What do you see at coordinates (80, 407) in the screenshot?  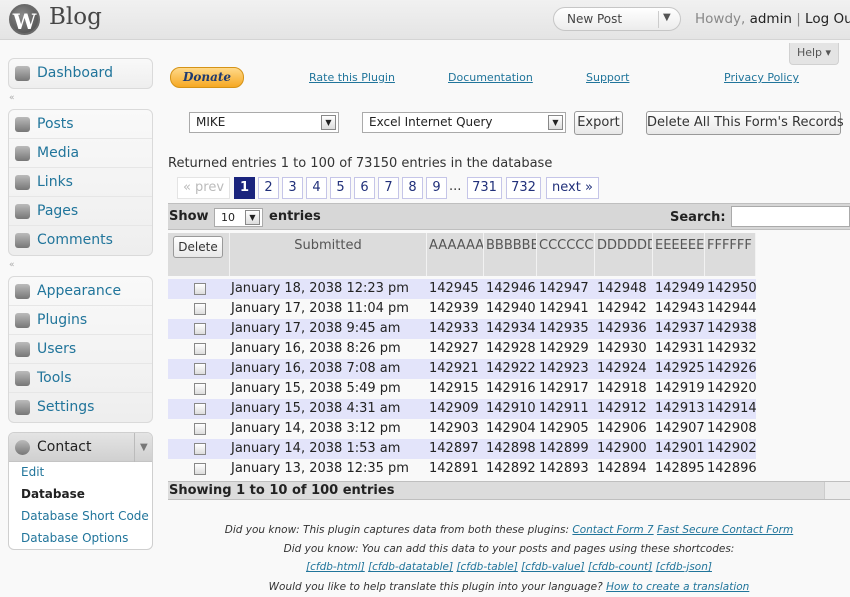 I see `menu-settings: Settings` at bounding box center [80, 407].